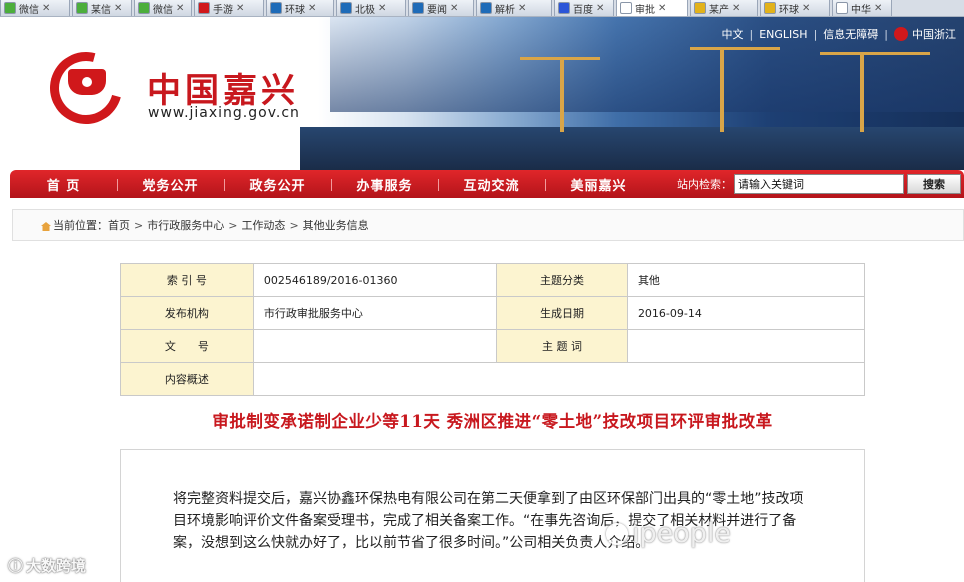  Describe the element at coordinates (505, 10) in the screenshot. I see `tab-label: 解析` at that location.